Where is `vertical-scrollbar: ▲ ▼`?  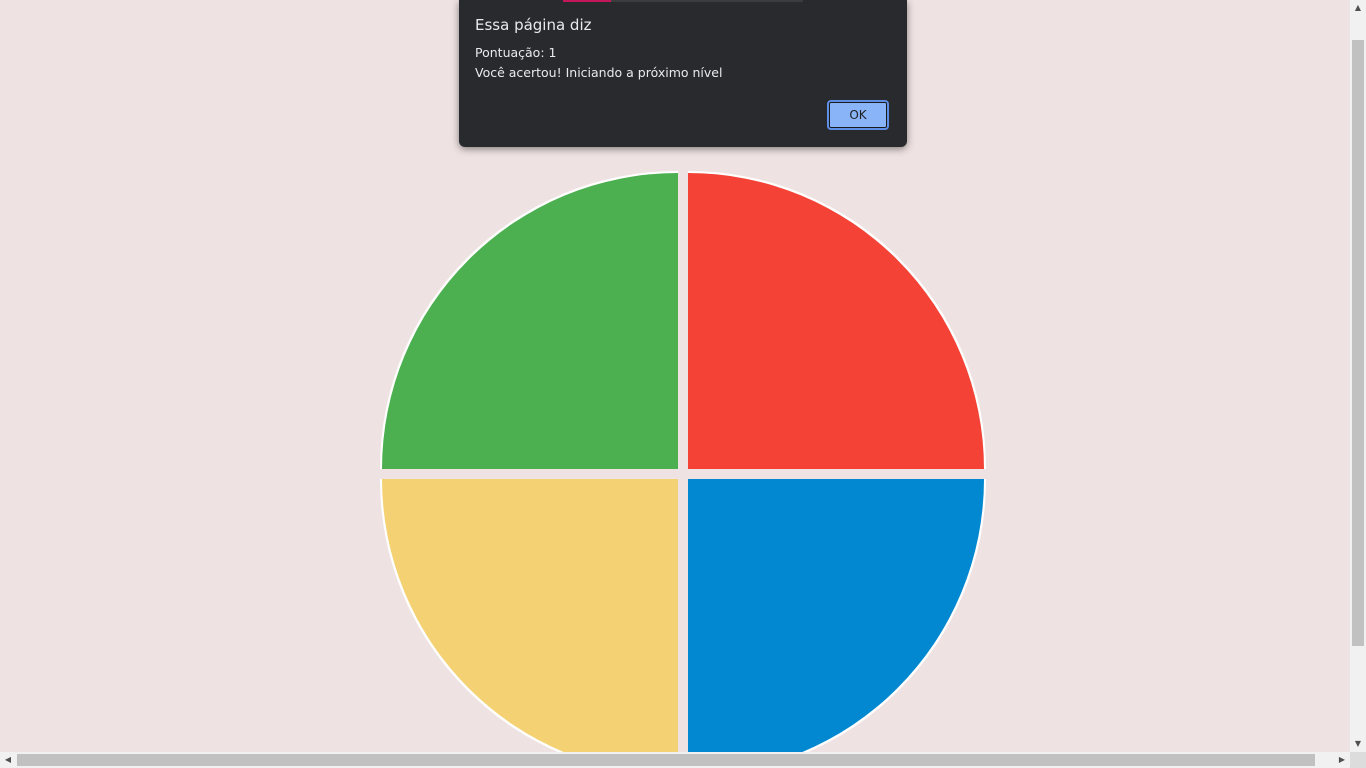
vertical-scrollbar: ▲ ▼ is located at coordinates (1358, 376).